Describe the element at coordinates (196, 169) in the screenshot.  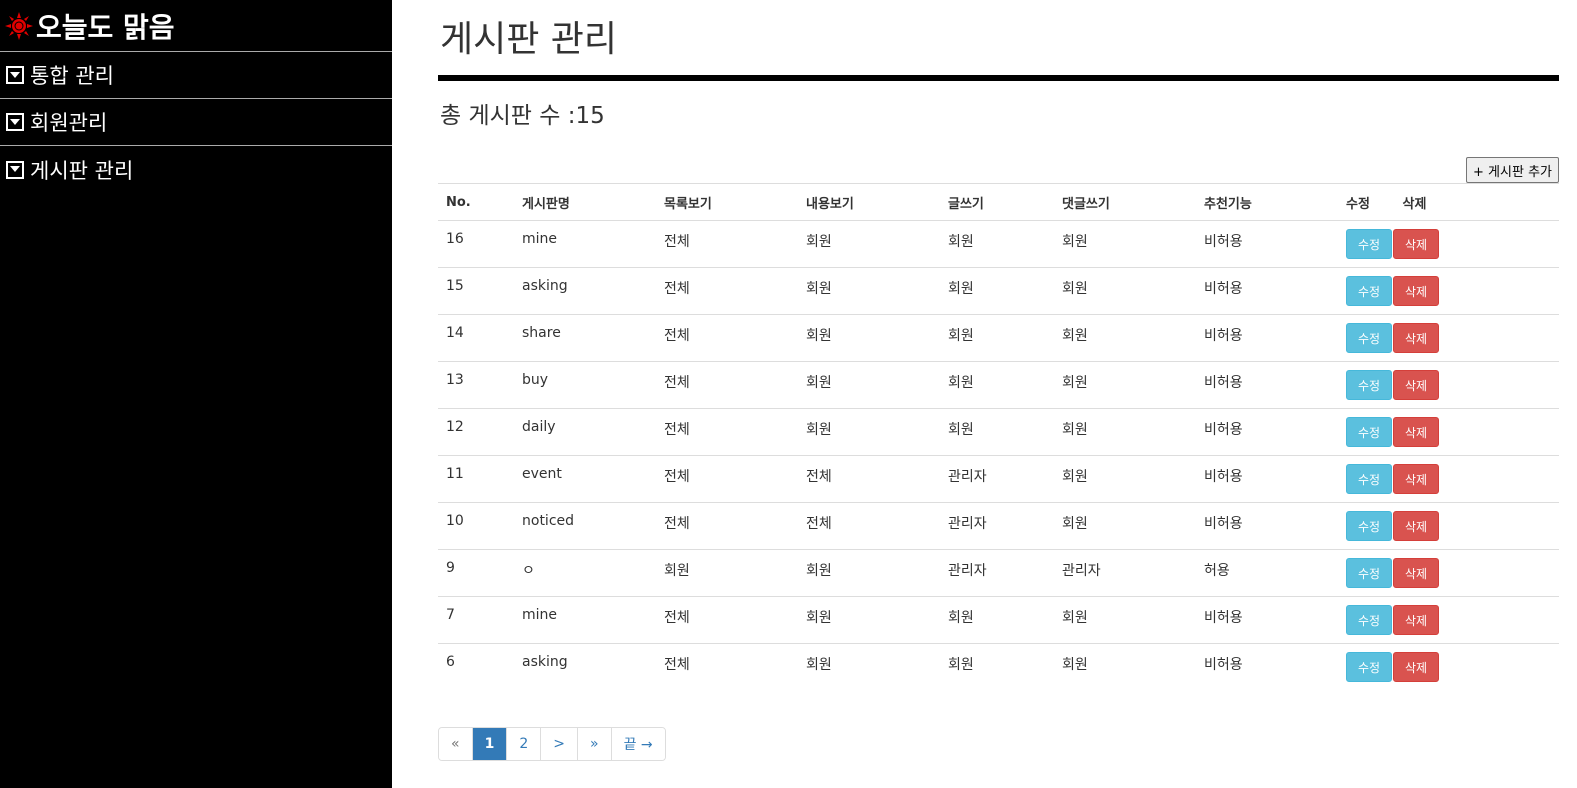
I see `sidebar-item: 게시판 관리` at that location.